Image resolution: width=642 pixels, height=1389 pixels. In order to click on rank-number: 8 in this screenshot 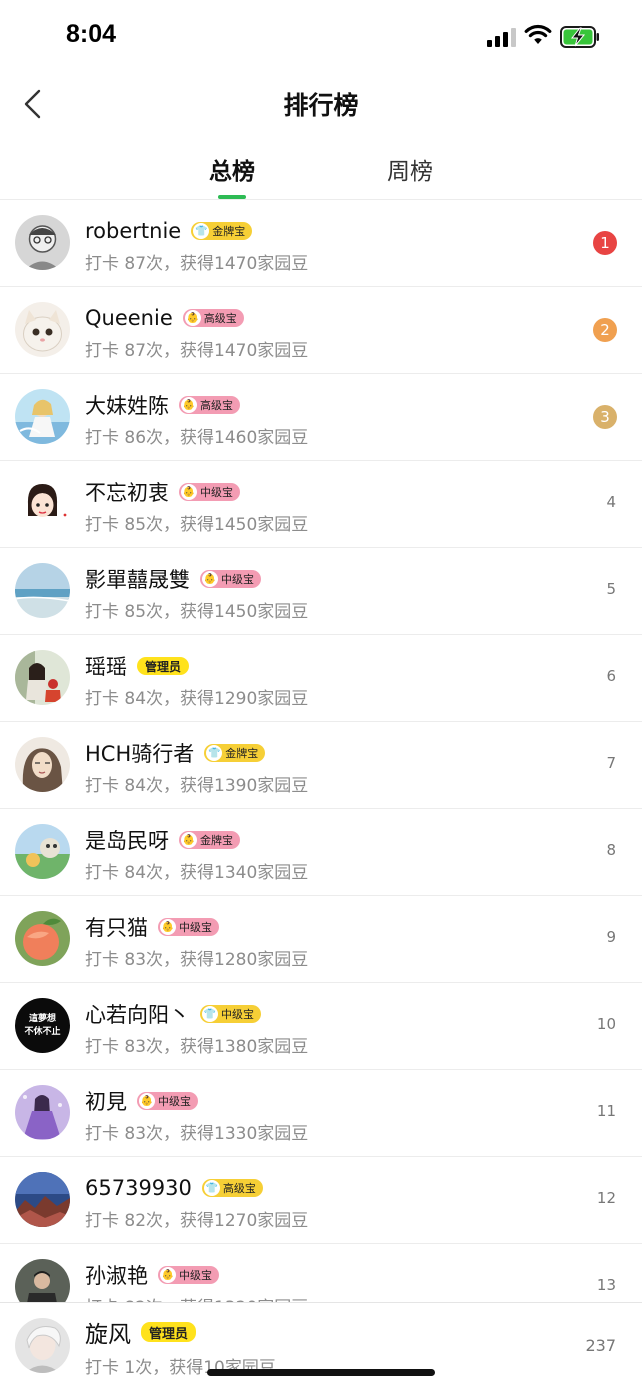, I will do `click(611, 850)`.